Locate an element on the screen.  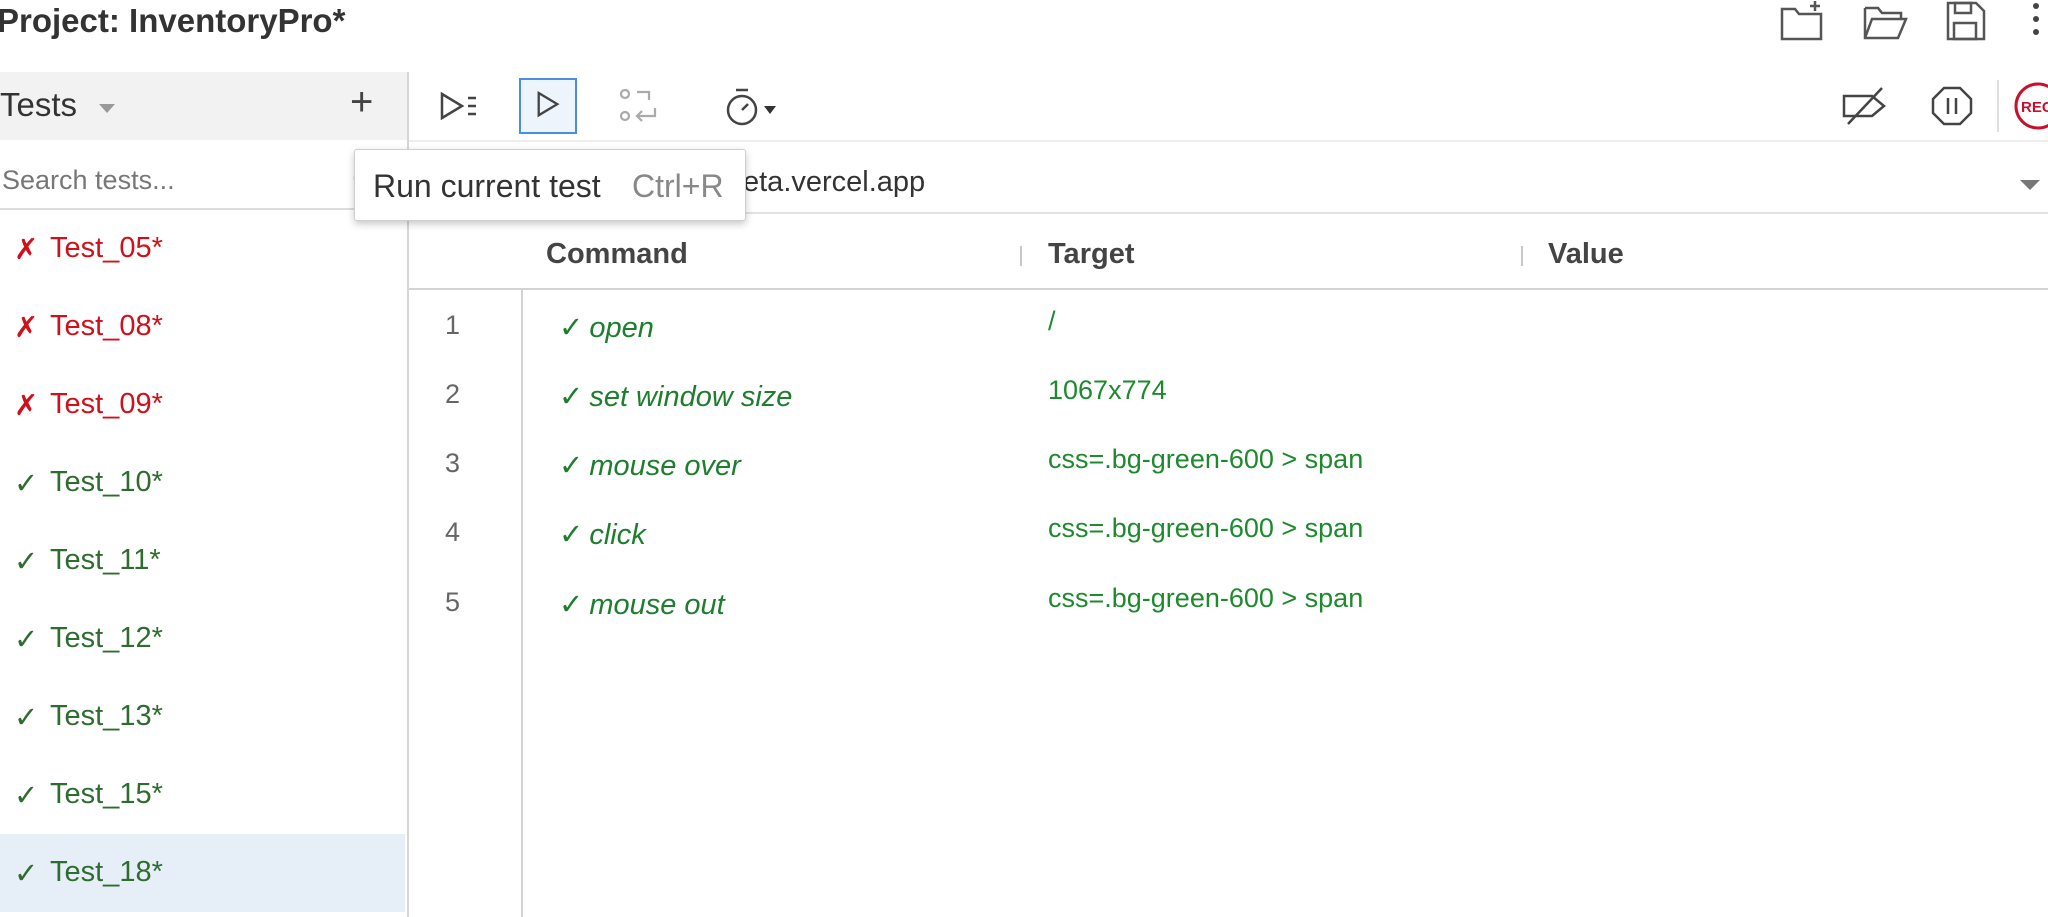
test-list-item: ✓ Test_11* is located at coordinates (202, 561).